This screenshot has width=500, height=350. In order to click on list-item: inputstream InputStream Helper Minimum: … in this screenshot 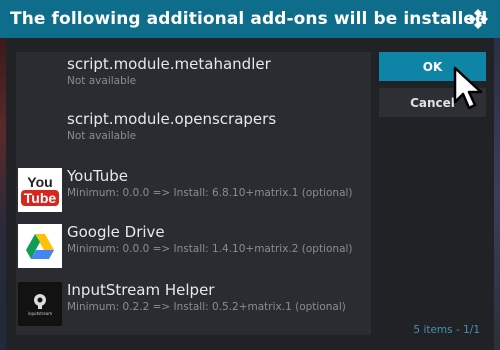, I will do `click(193, 304)`.